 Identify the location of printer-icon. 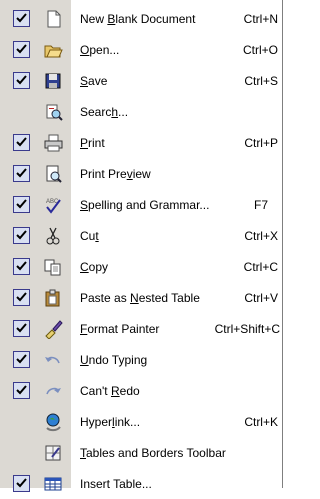
(53, 143).